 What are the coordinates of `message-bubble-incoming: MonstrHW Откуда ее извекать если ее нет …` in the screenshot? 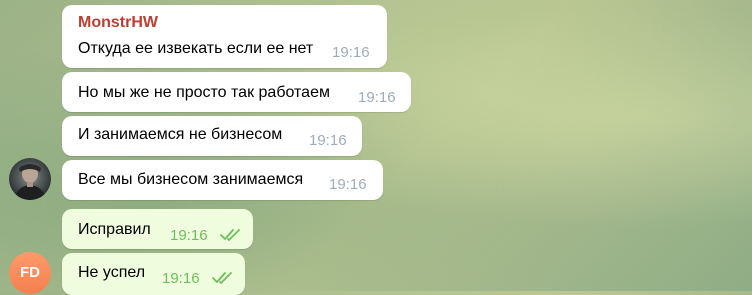 It's located at (224, 36).